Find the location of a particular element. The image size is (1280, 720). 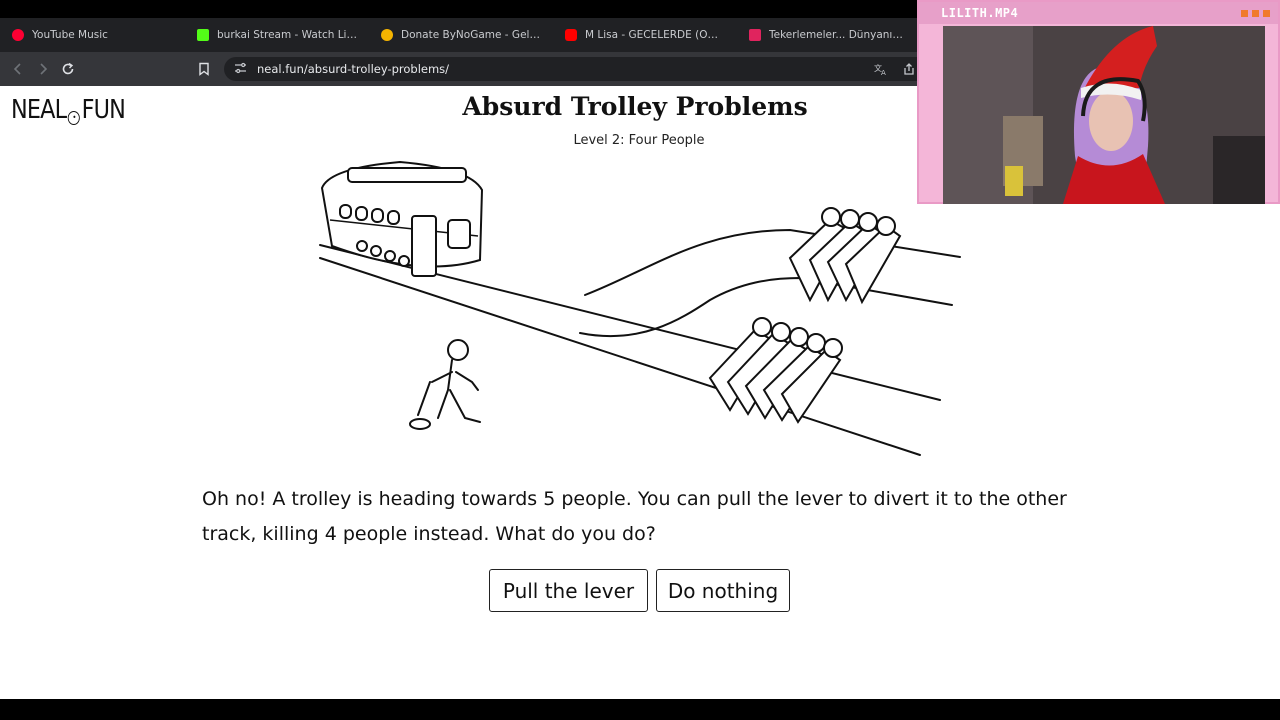

webcam-overlay-window: LILITH.MP4 is located at coordinates (1098, 102).